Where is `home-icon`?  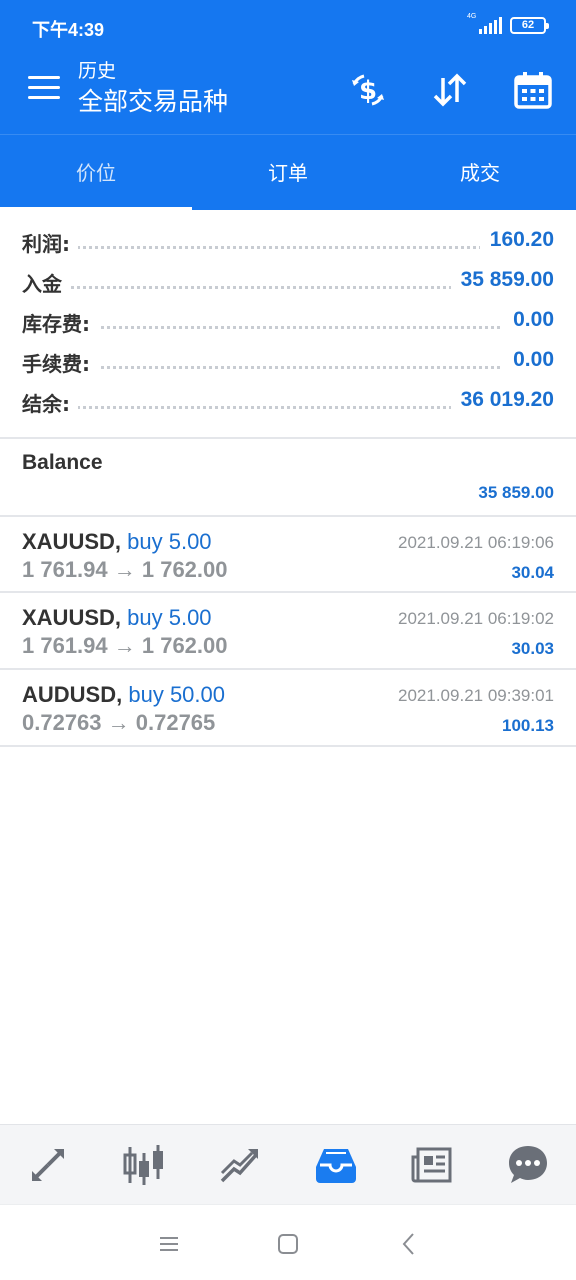 home-icon is located at coordinates (288, 1244).